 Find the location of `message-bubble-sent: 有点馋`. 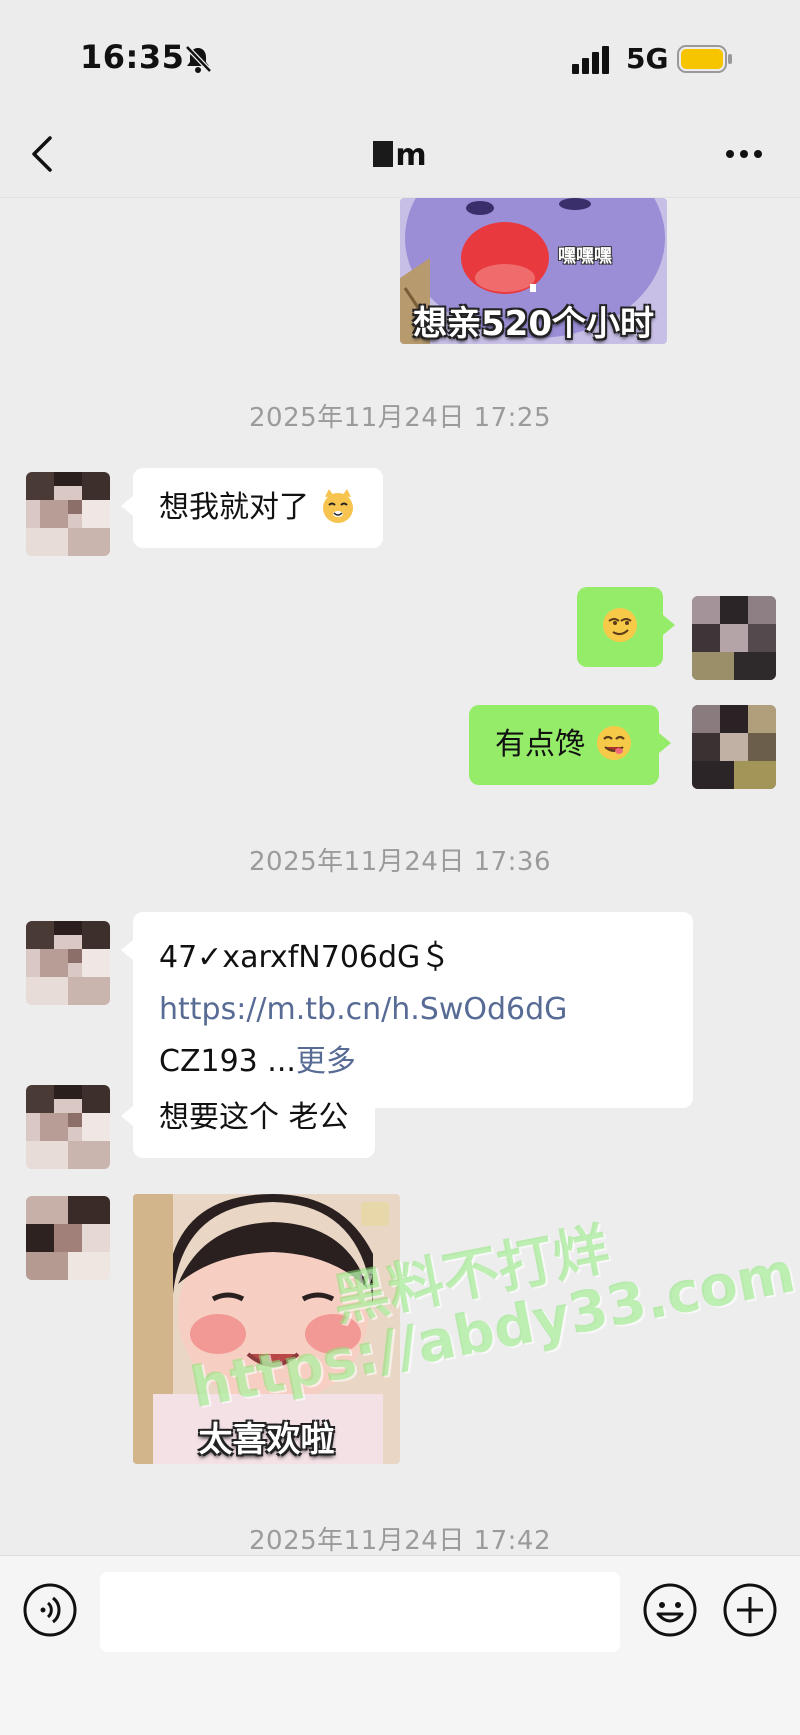

message-bubble-sent: 有点馋 is located at coordinates (570, 745).